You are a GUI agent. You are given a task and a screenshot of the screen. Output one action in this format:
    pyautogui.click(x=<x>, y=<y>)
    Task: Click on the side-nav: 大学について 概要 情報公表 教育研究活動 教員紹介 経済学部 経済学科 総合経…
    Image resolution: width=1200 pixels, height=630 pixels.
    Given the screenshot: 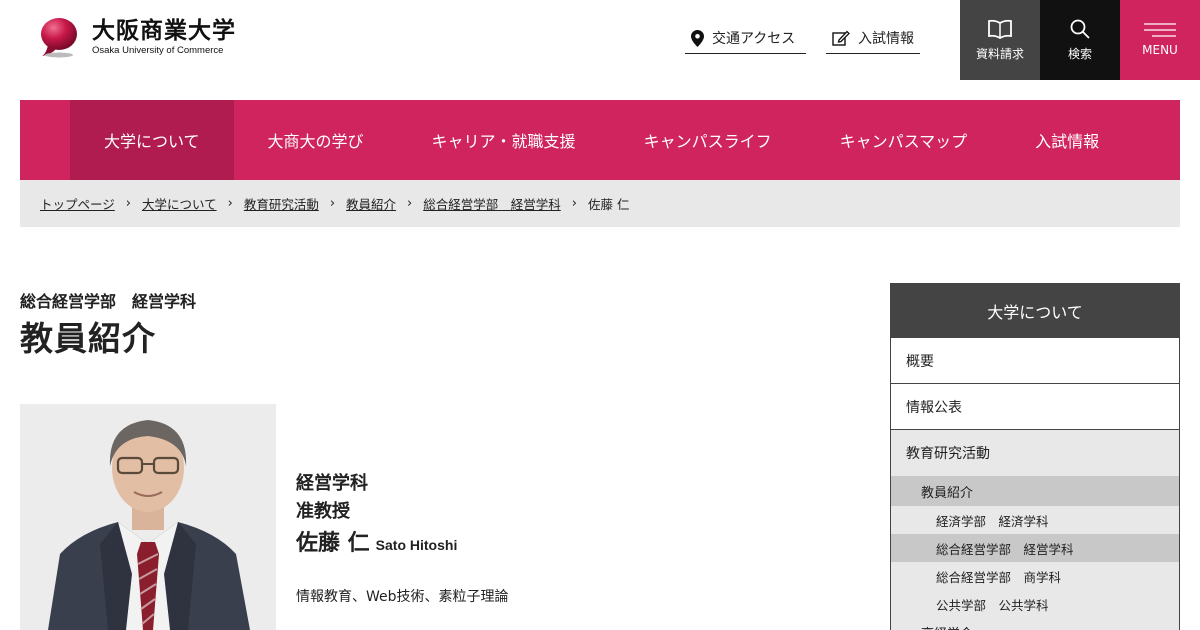 What is the action you would take?
    pyautogui.click(x=1035, y=456)
    